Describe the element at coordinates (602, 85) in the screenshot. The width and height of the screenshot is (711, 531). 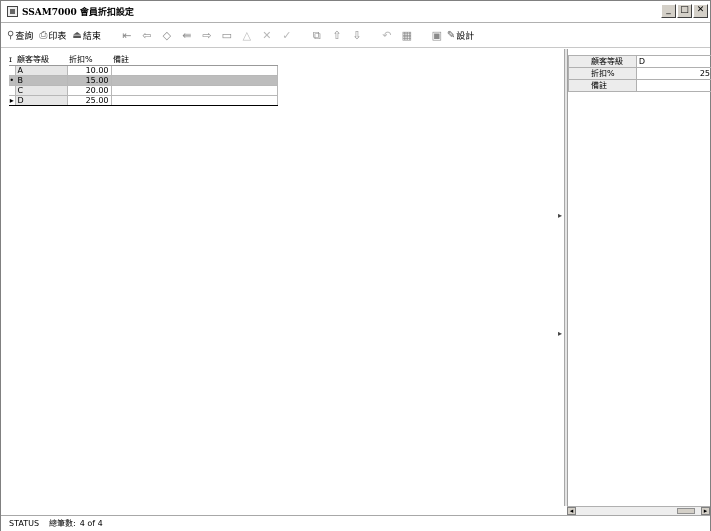
I see `property-label: 備註` at that location.